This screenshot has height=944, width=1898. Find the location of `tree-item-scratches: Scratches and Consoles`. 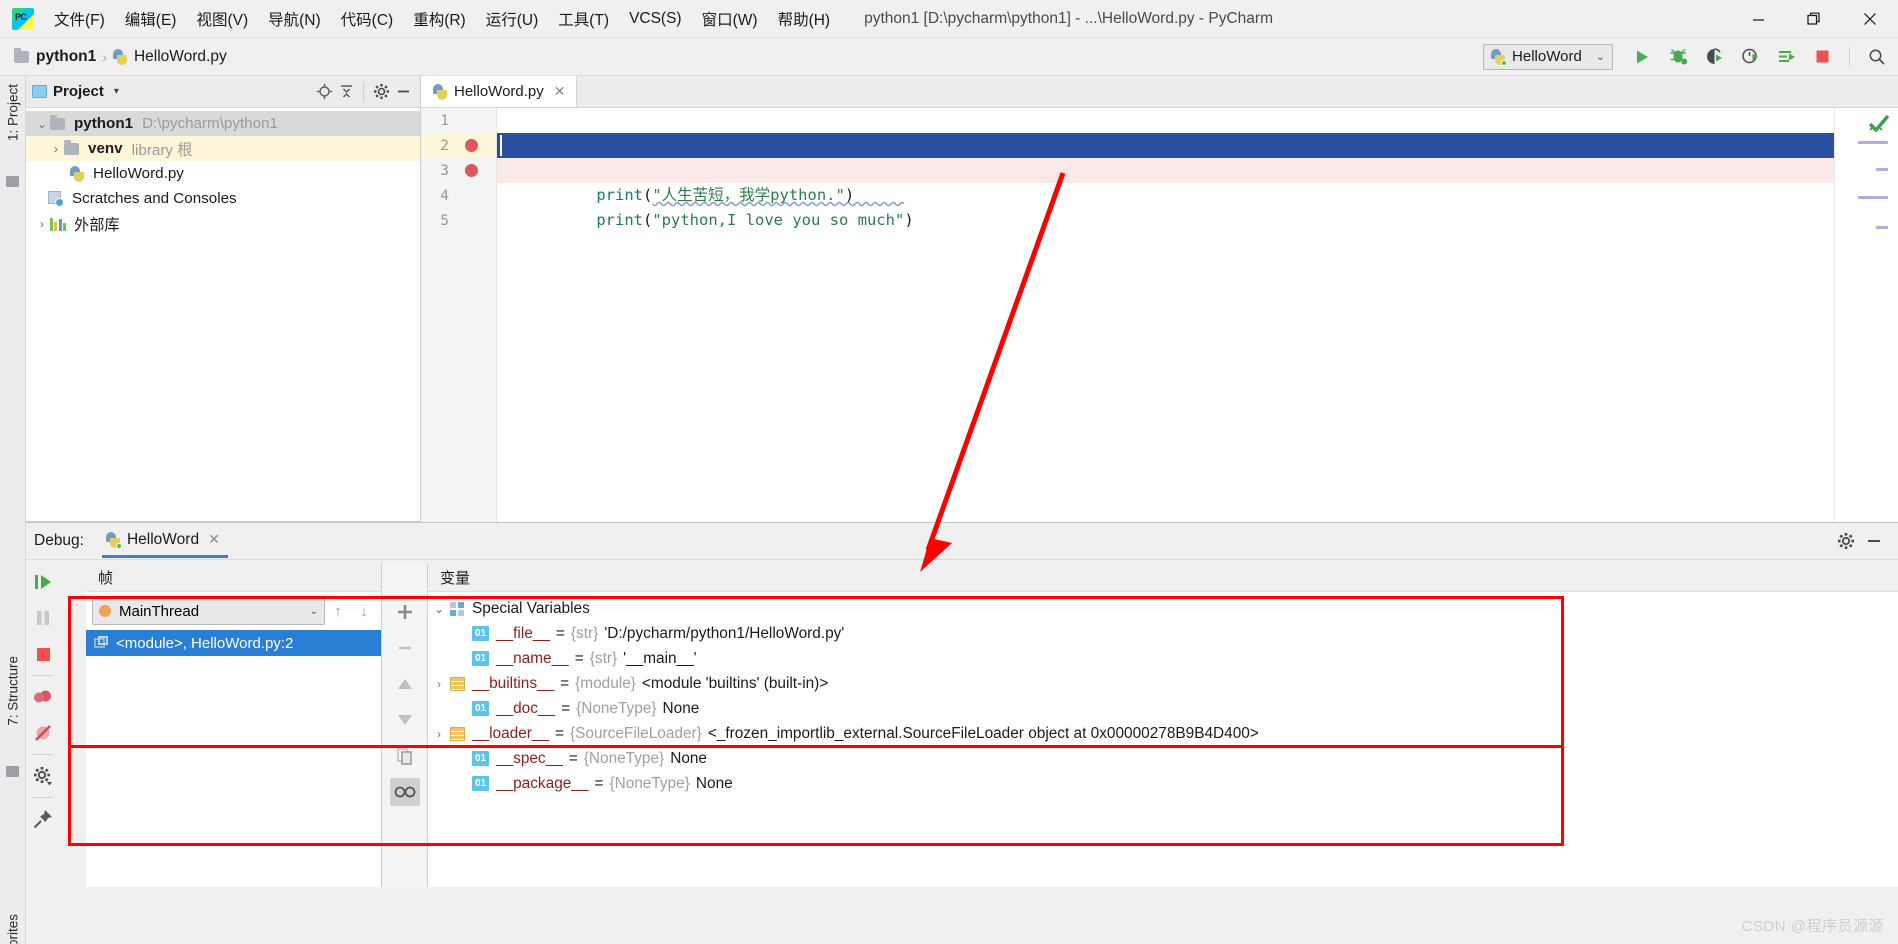

tree-item-scratches: Scratches and Consoles is located at coordinates (223, 198).